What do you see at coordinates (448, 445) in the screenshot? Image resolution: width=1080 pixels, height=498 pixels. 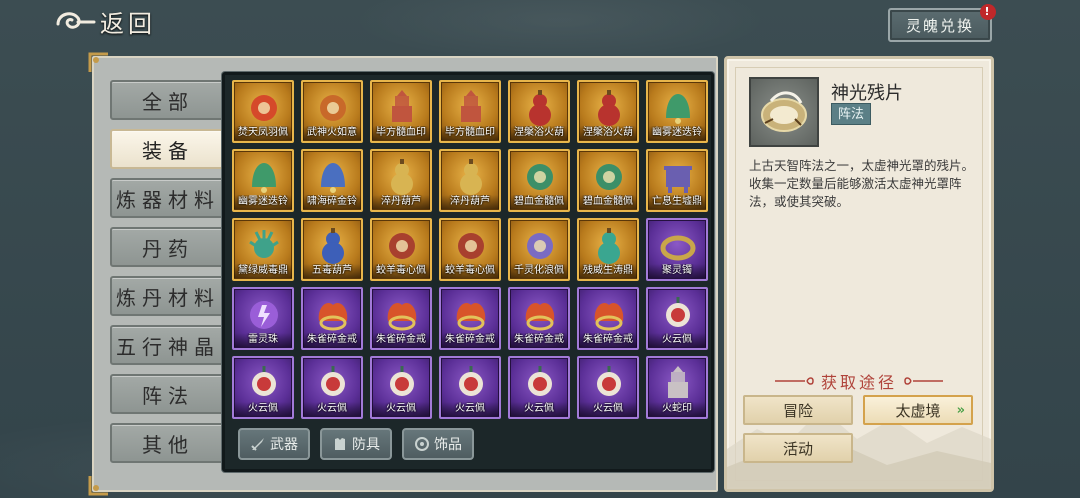 I see `filter-label: 饰品` at bounding box center [448, 445].